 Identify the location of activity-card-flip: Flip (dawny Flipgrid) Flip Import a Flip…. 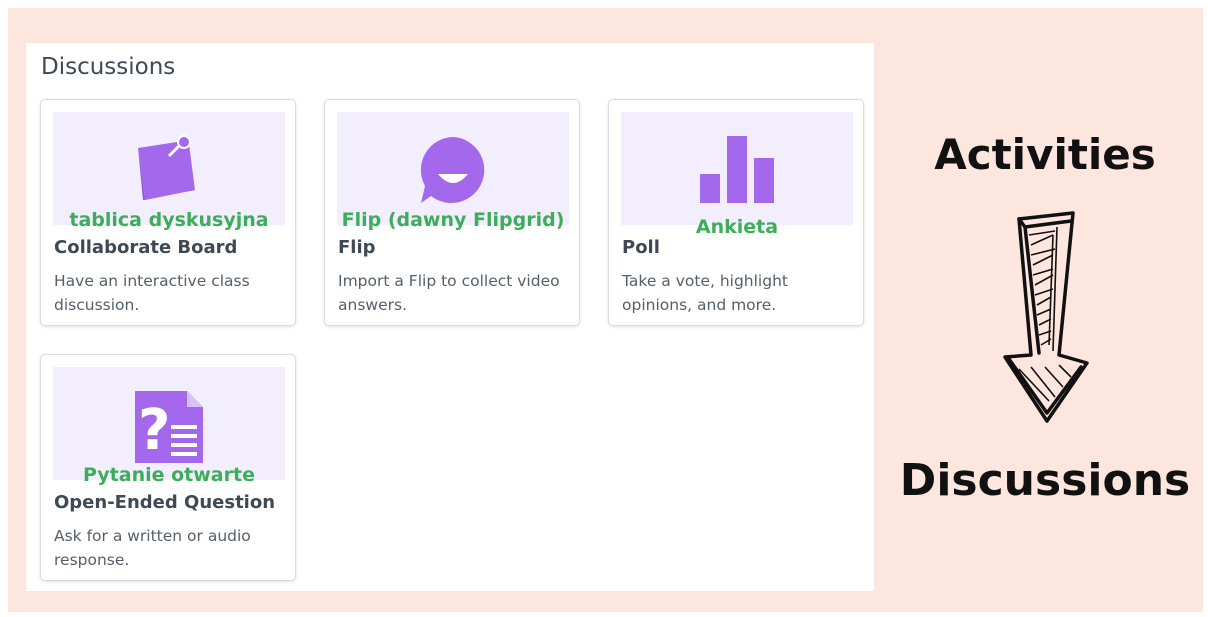
(452, 212).